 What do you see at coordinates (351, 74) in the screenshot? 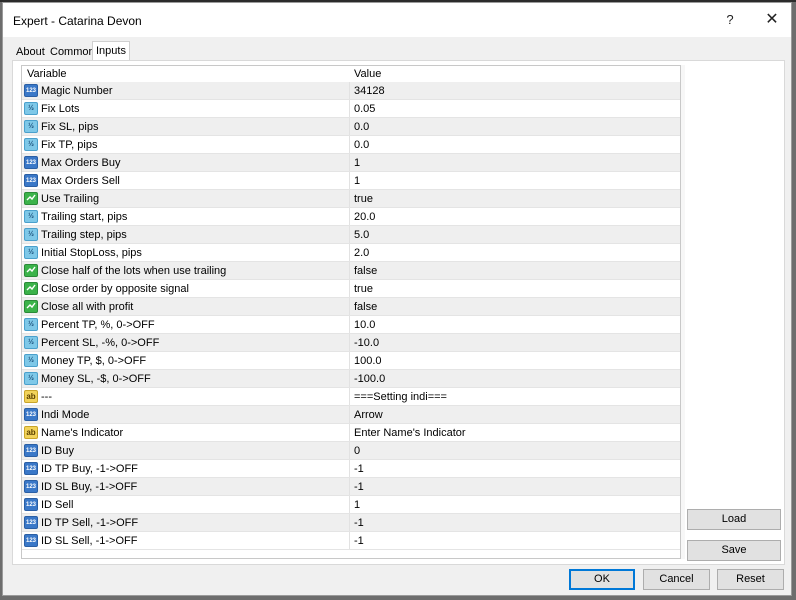
I see `table-header: Variable Value` at bounding box center [351, 74].